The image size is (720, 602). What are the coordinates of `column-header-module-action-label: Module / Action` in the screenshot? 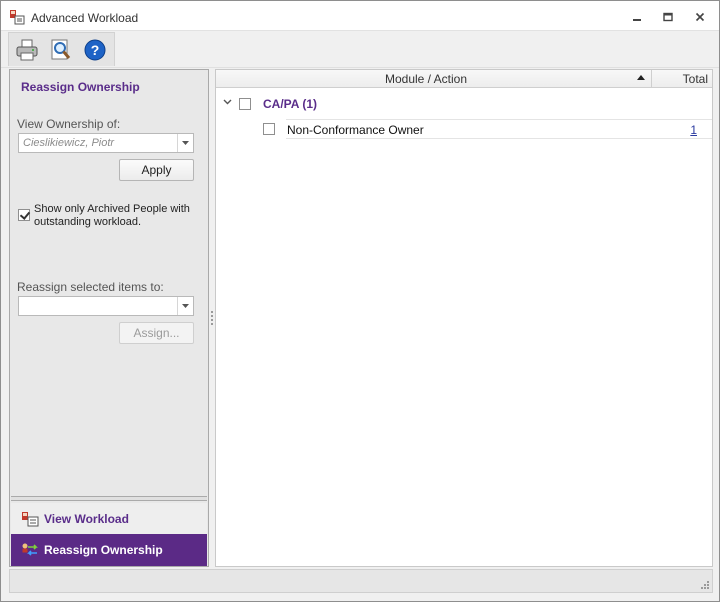 It's located at (426, 79).